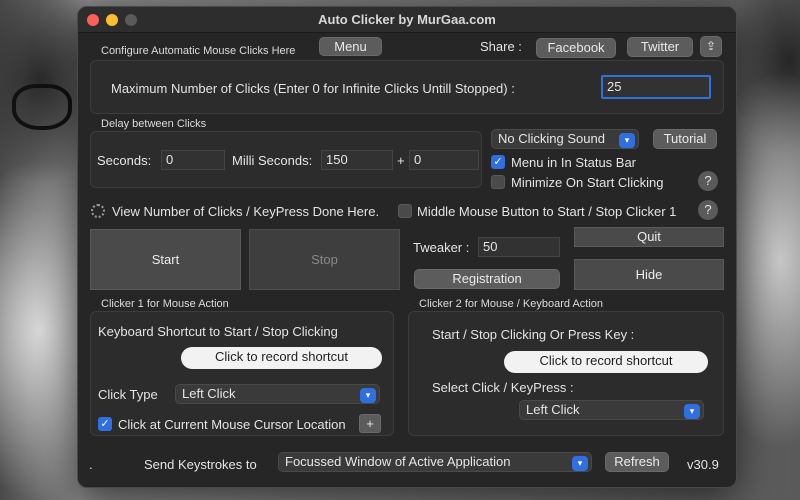  I want to click on milliseconds-label: Milli Seconds:, so click(272, 160).